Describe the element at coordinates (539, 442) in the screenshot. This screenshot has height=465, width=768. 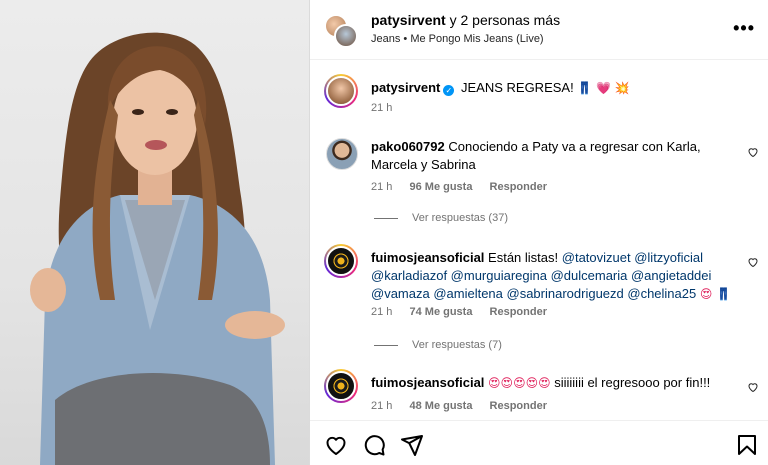
I see `post-actions-bar` at that location.